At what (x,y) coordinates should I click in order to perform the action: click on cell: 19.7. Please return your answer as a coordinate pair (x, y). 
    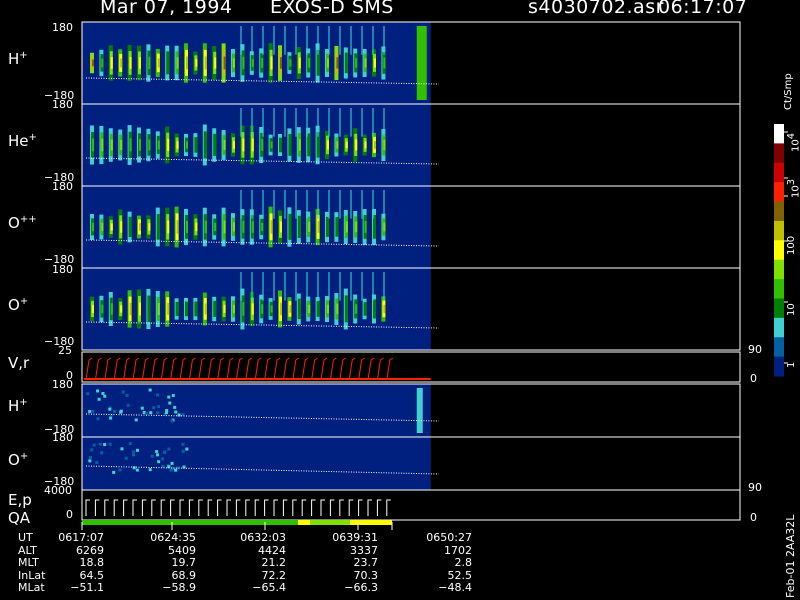
    Looking at the image, I should click on (184, 562).